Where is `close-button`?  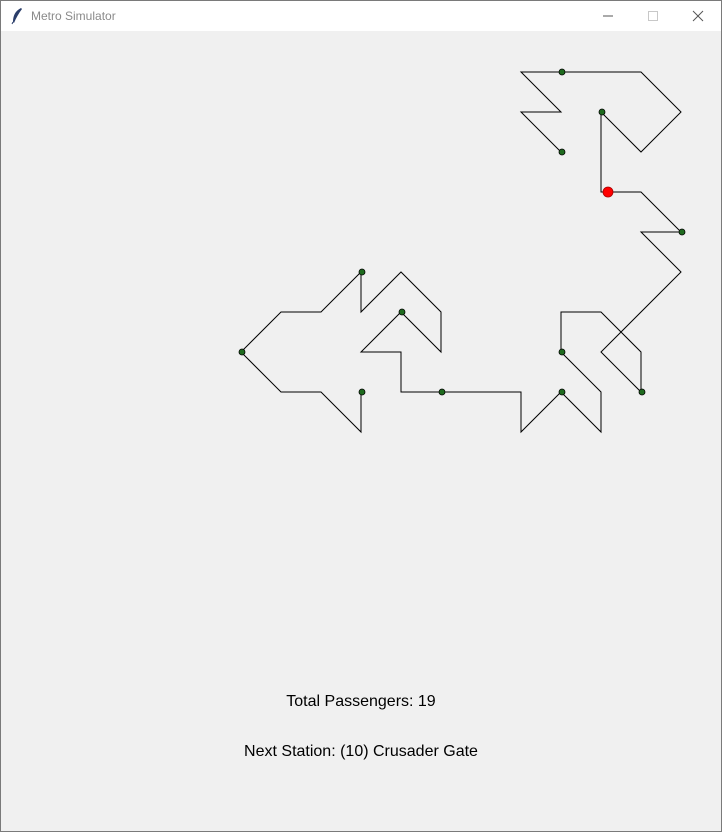
close-button is located at coordinates (698, 16).